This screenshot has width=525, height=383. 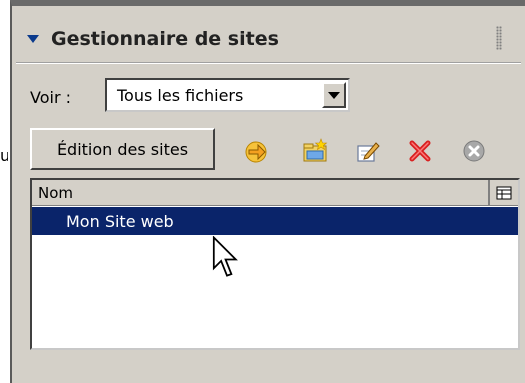 What do you see at coordinates (499, 38) in the screenshot?
I see `drag-grip-icon` at bounding box center [499, 38].